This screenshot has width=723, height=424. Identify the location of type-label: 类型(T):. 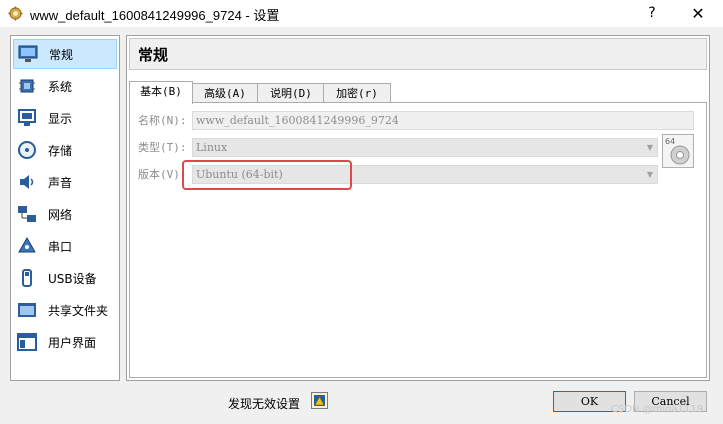
(162, 147).